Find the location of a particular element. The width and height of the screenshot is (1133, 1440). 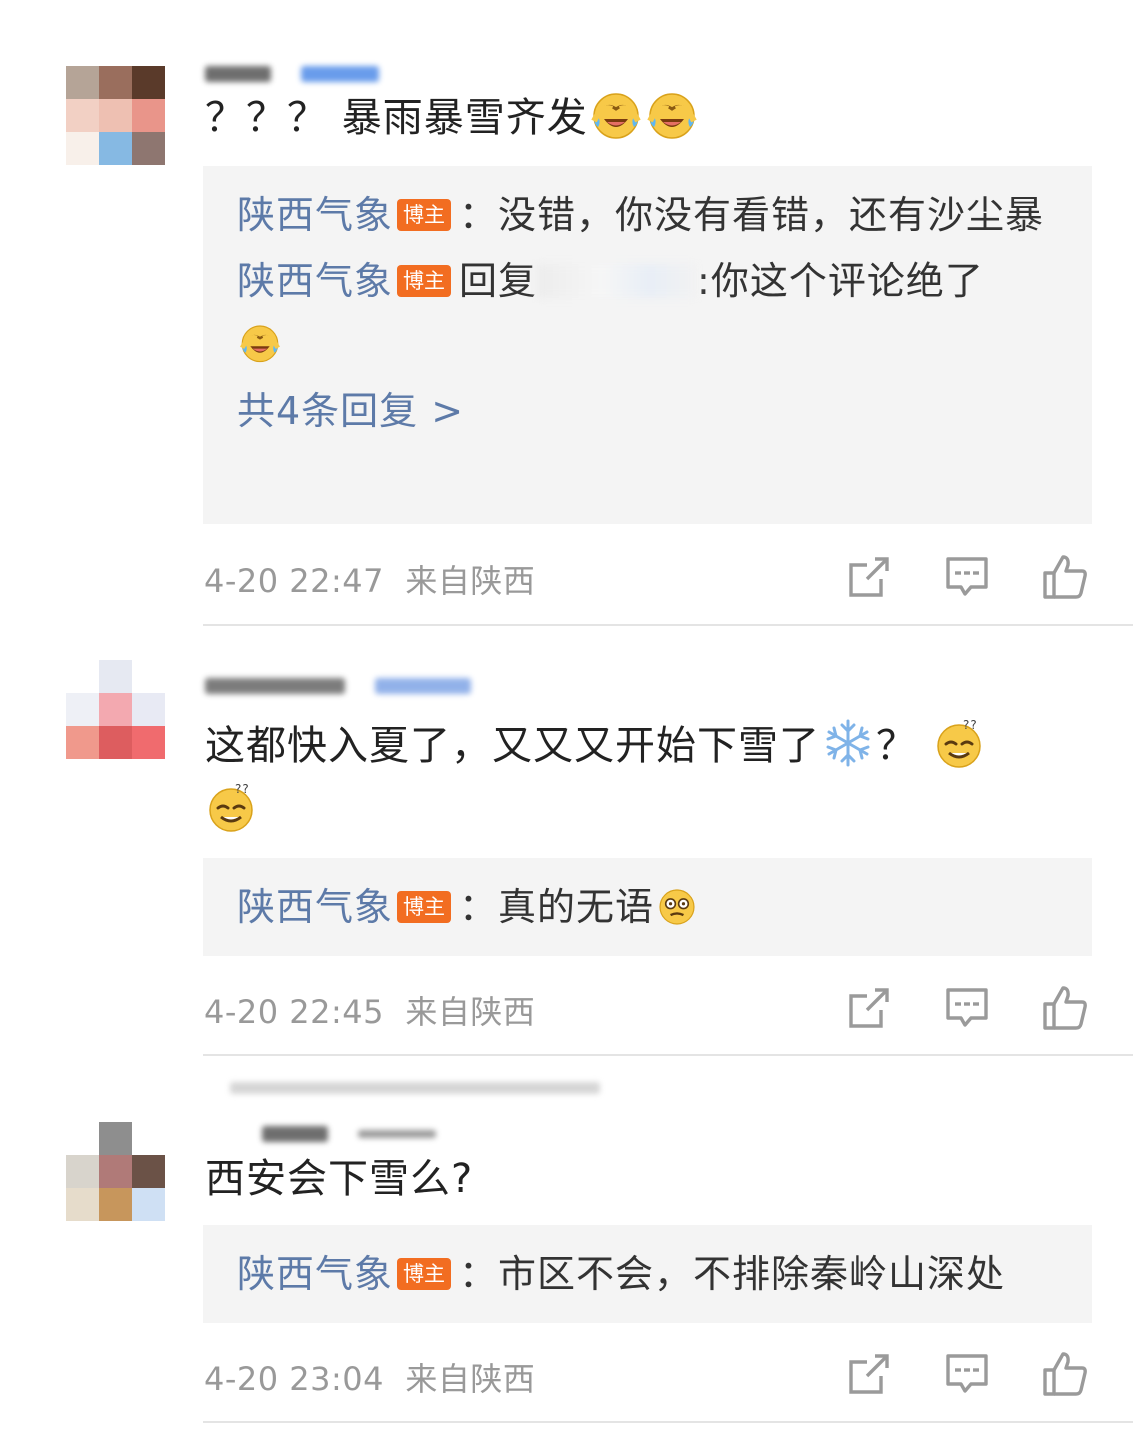

reply-item: 陕西气象 博主 回复 :你这个评论绝了 is located at coordinates (647, 312).